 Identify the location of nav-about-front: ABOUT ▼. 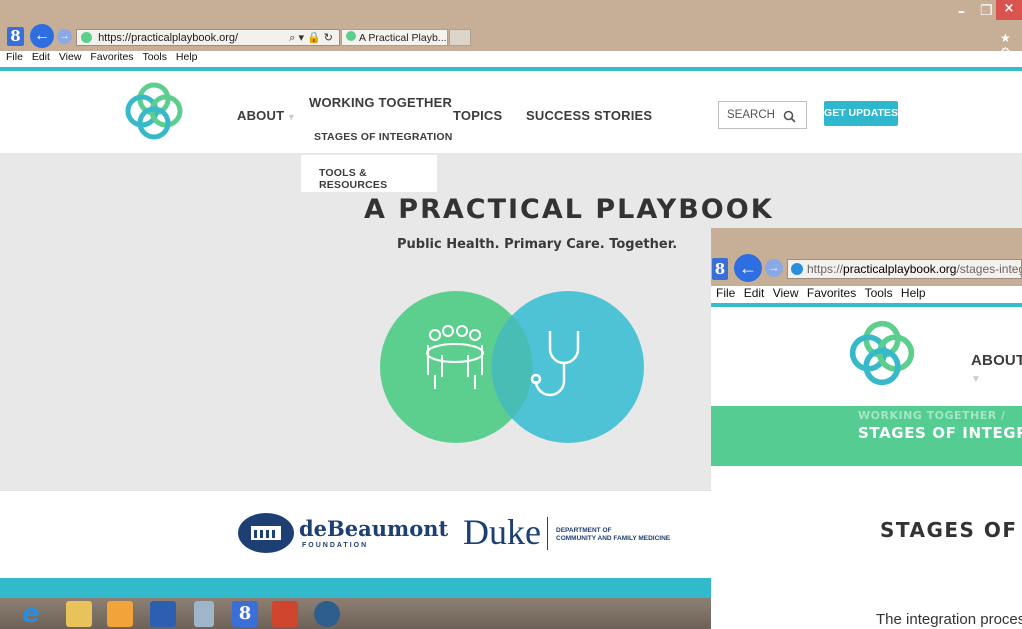
(996, 369).